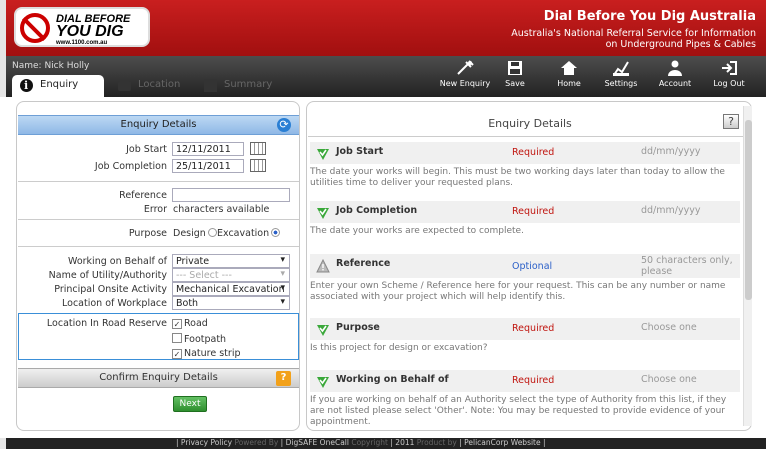 The width and height of the screenshot is (766, 449). What do you see at coordinates (117, 261) in the screenshot?
I see `behalf-label: Working on Behalf of` at bounding box center [117, 261].